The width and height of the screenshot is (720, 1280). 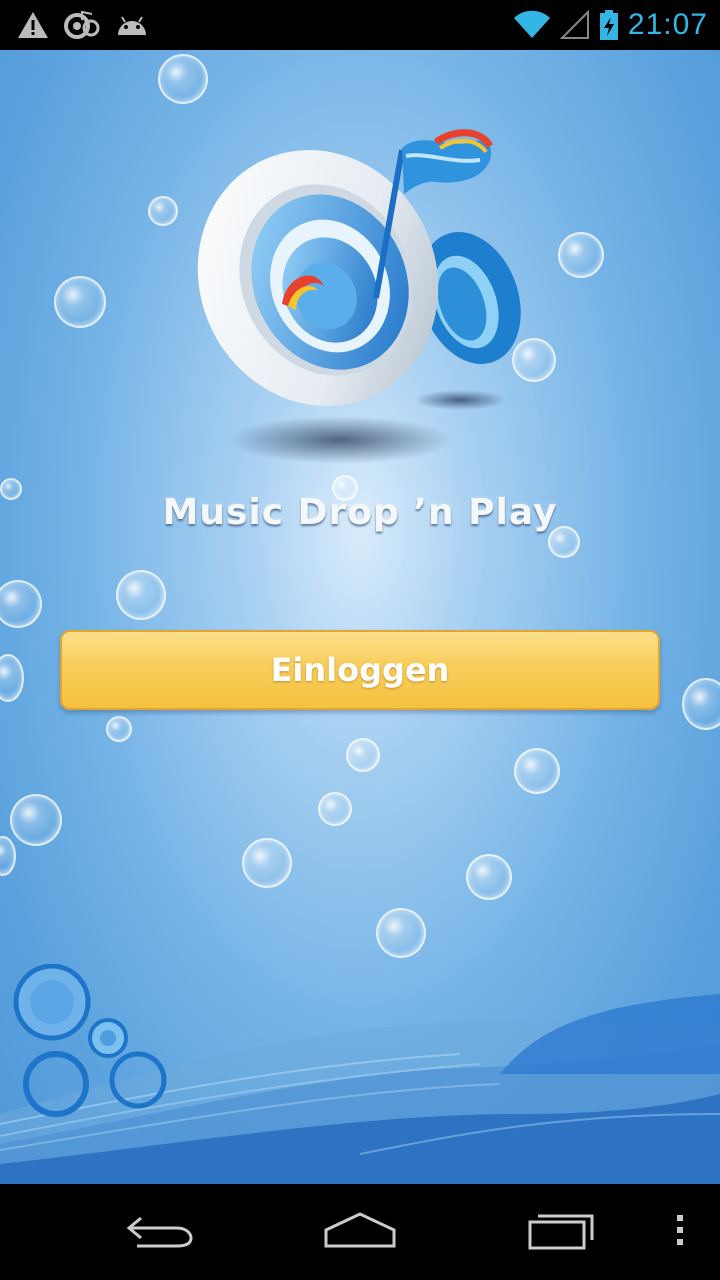 I want to click on back-icon, so click(x=160, y=1232).